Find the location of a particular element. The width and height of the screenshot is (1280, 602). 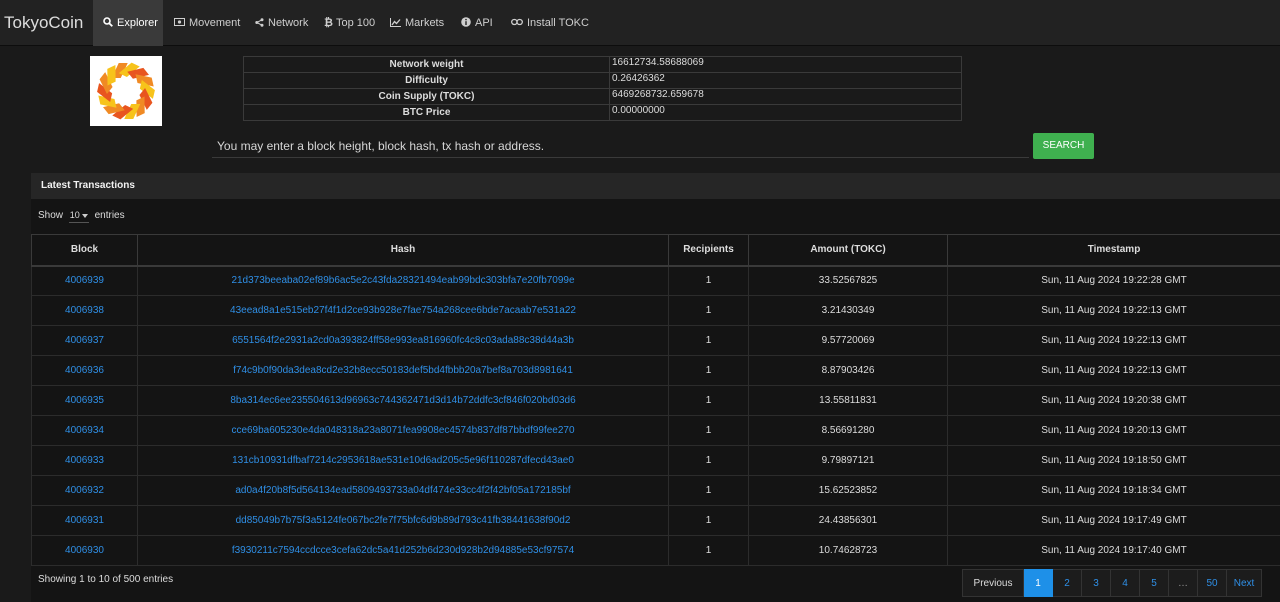

nav-item-install-tokc: Install TOKC is located at coordinates (550, 23).